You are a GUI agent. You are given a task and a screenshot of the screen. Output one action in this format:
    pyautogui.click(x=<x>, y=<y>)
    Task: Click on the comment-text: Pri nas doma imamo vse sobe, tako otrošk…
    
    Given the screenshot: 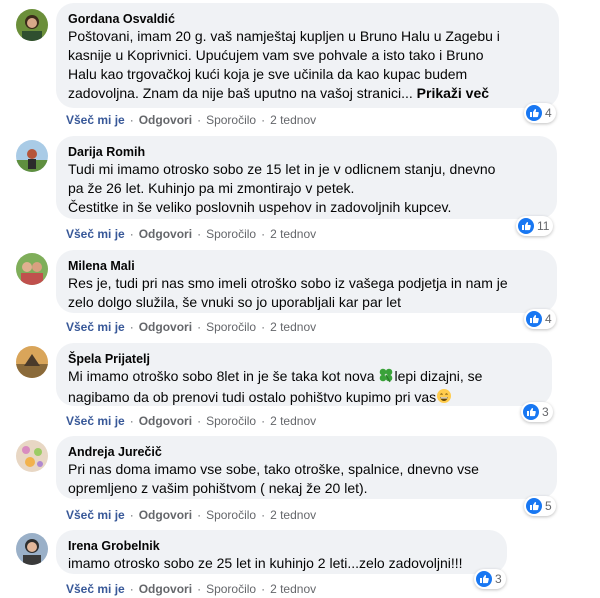 What is the action you would take?
    pyautogui.click(x=273, y=478)
    